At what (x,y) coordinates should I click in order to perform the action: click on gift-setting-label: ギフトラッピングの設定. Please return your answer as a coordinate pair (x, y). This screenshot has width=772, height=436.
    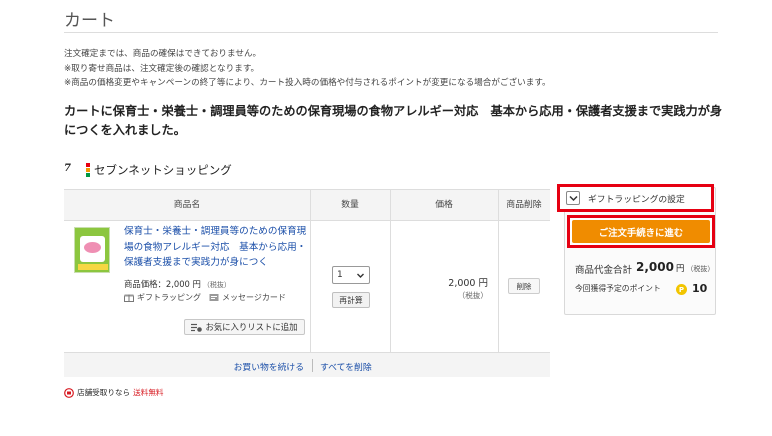
    Looking at the image, I should click on (636, 199).